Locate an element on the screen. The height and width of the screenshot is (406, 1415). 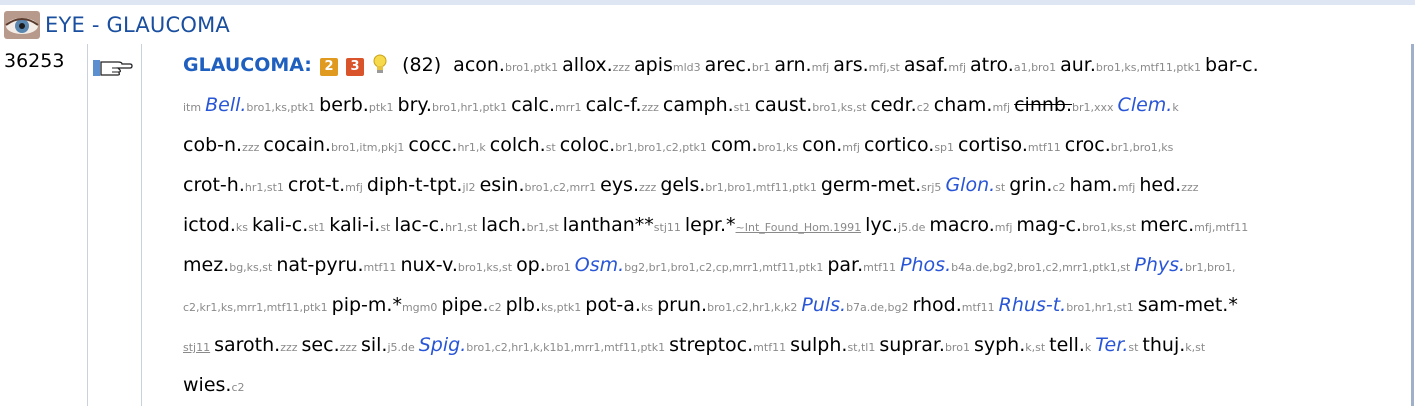
remedy-abbrev: grin. is located at coordinates (1030, 185).